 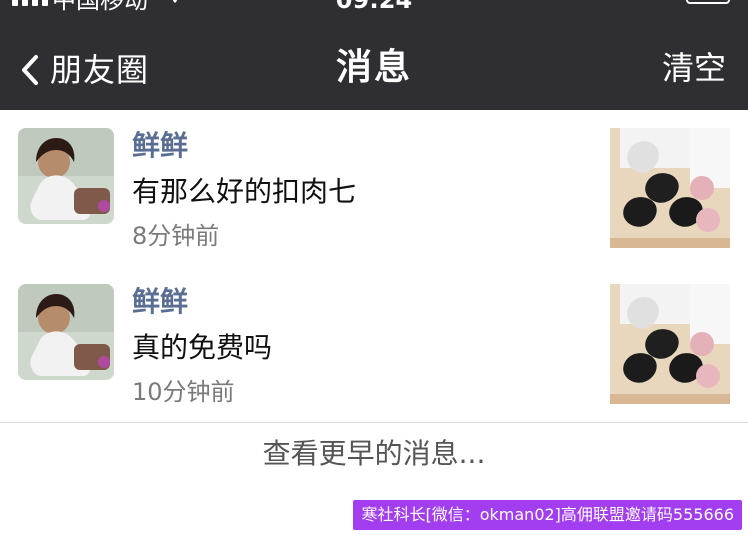 What do you see at coordinates (100, 7) in the screenshot?
I see `carrier-label: 中国移动` at bounding box center [100, 7].